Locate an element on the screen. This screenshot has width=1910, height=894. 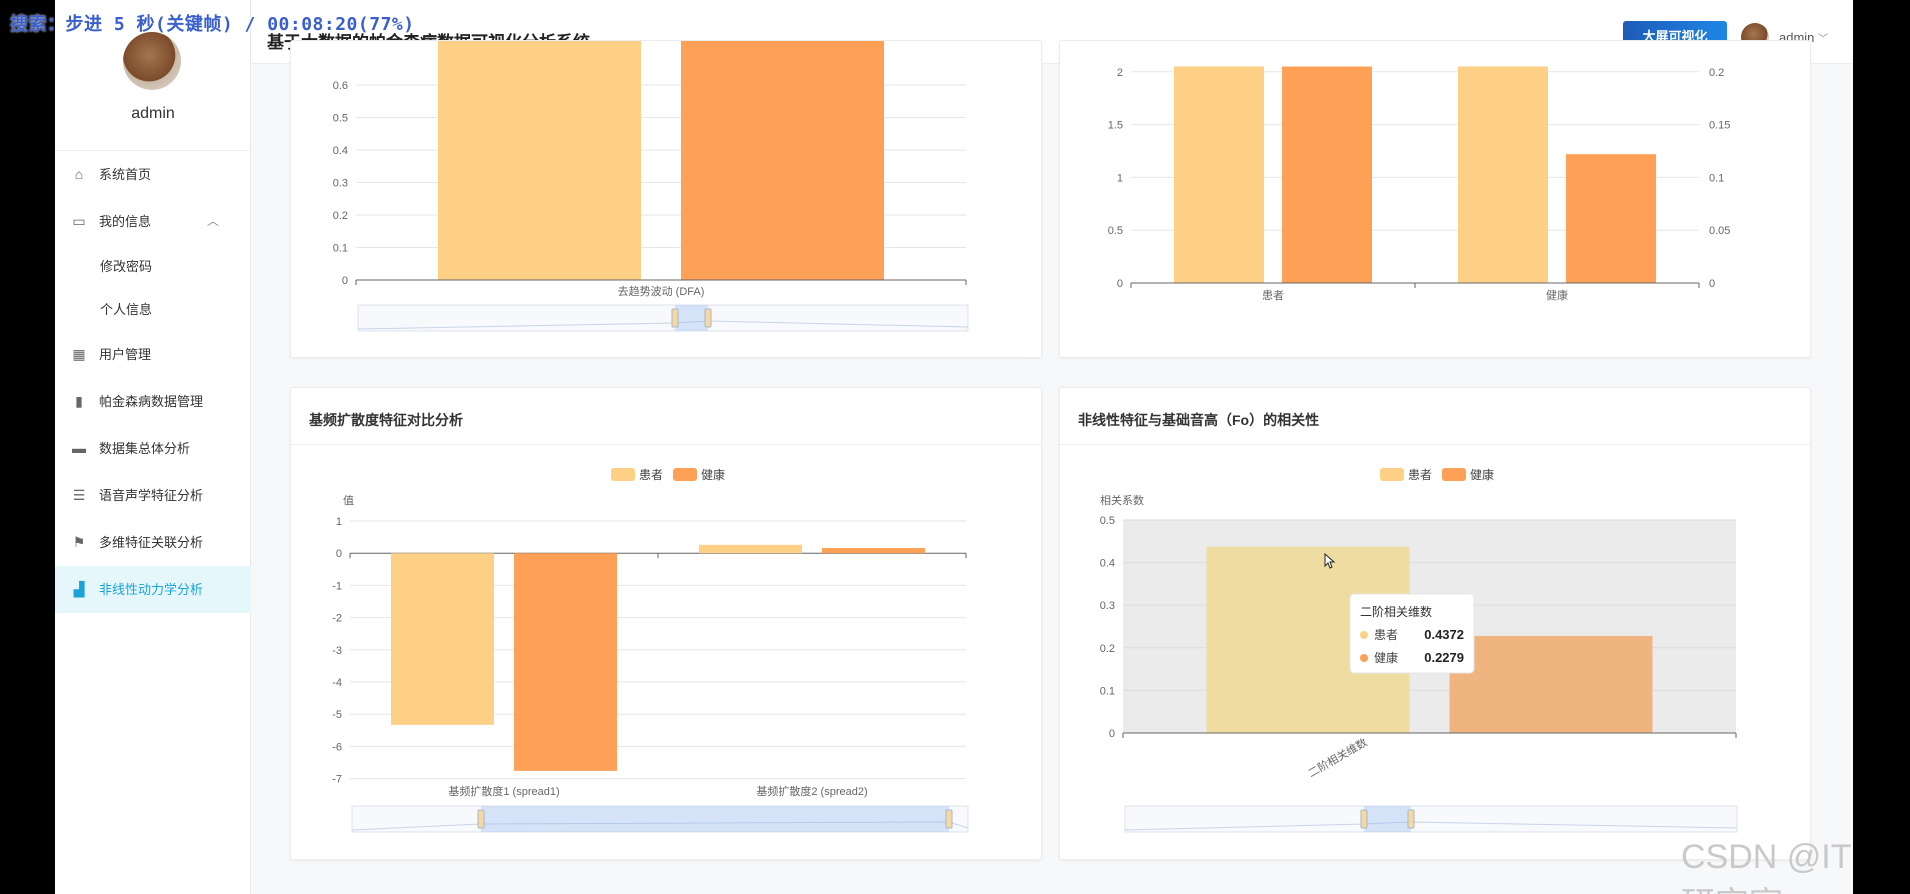
sidebar-item-dataset-analysis: ▬ 数据集总体分析 is located at coordinates (153, 448).